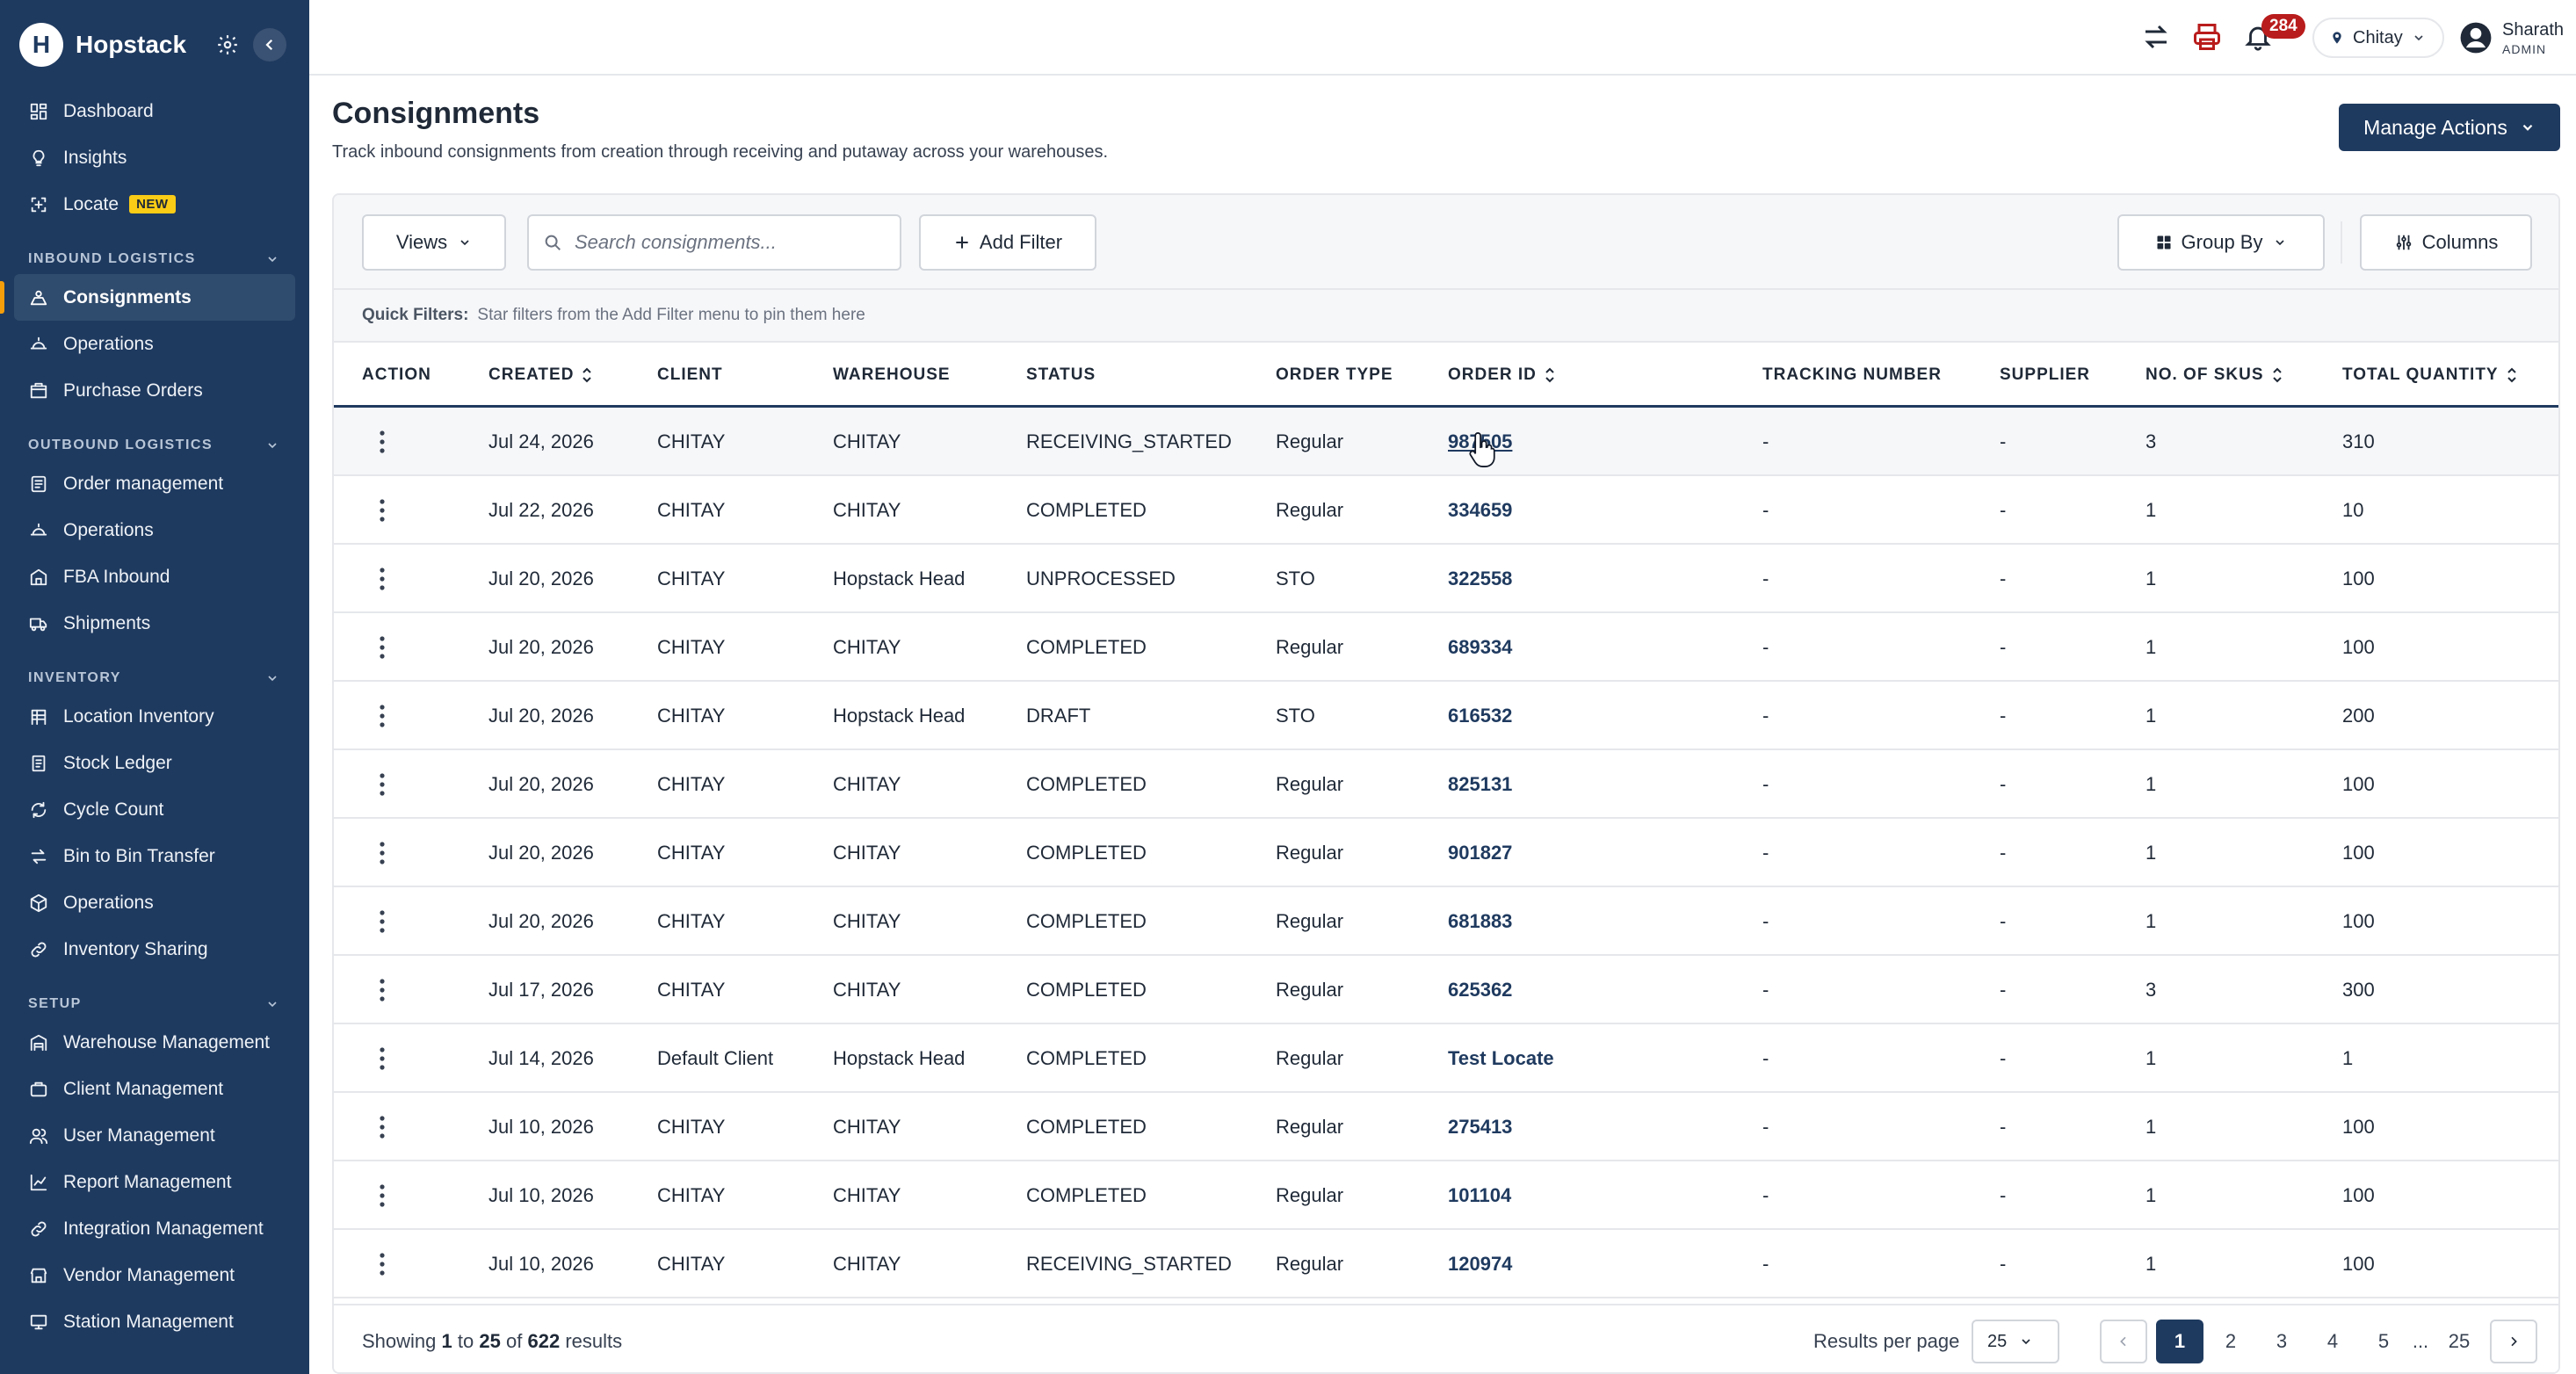 Image resolution: width=2576 pixels, height=1374 pixels. What do you see at coordinates (154, 996) in the screenshot?
I see `sidebar-section-setup: SETUP` at bounding box center [154, 996].